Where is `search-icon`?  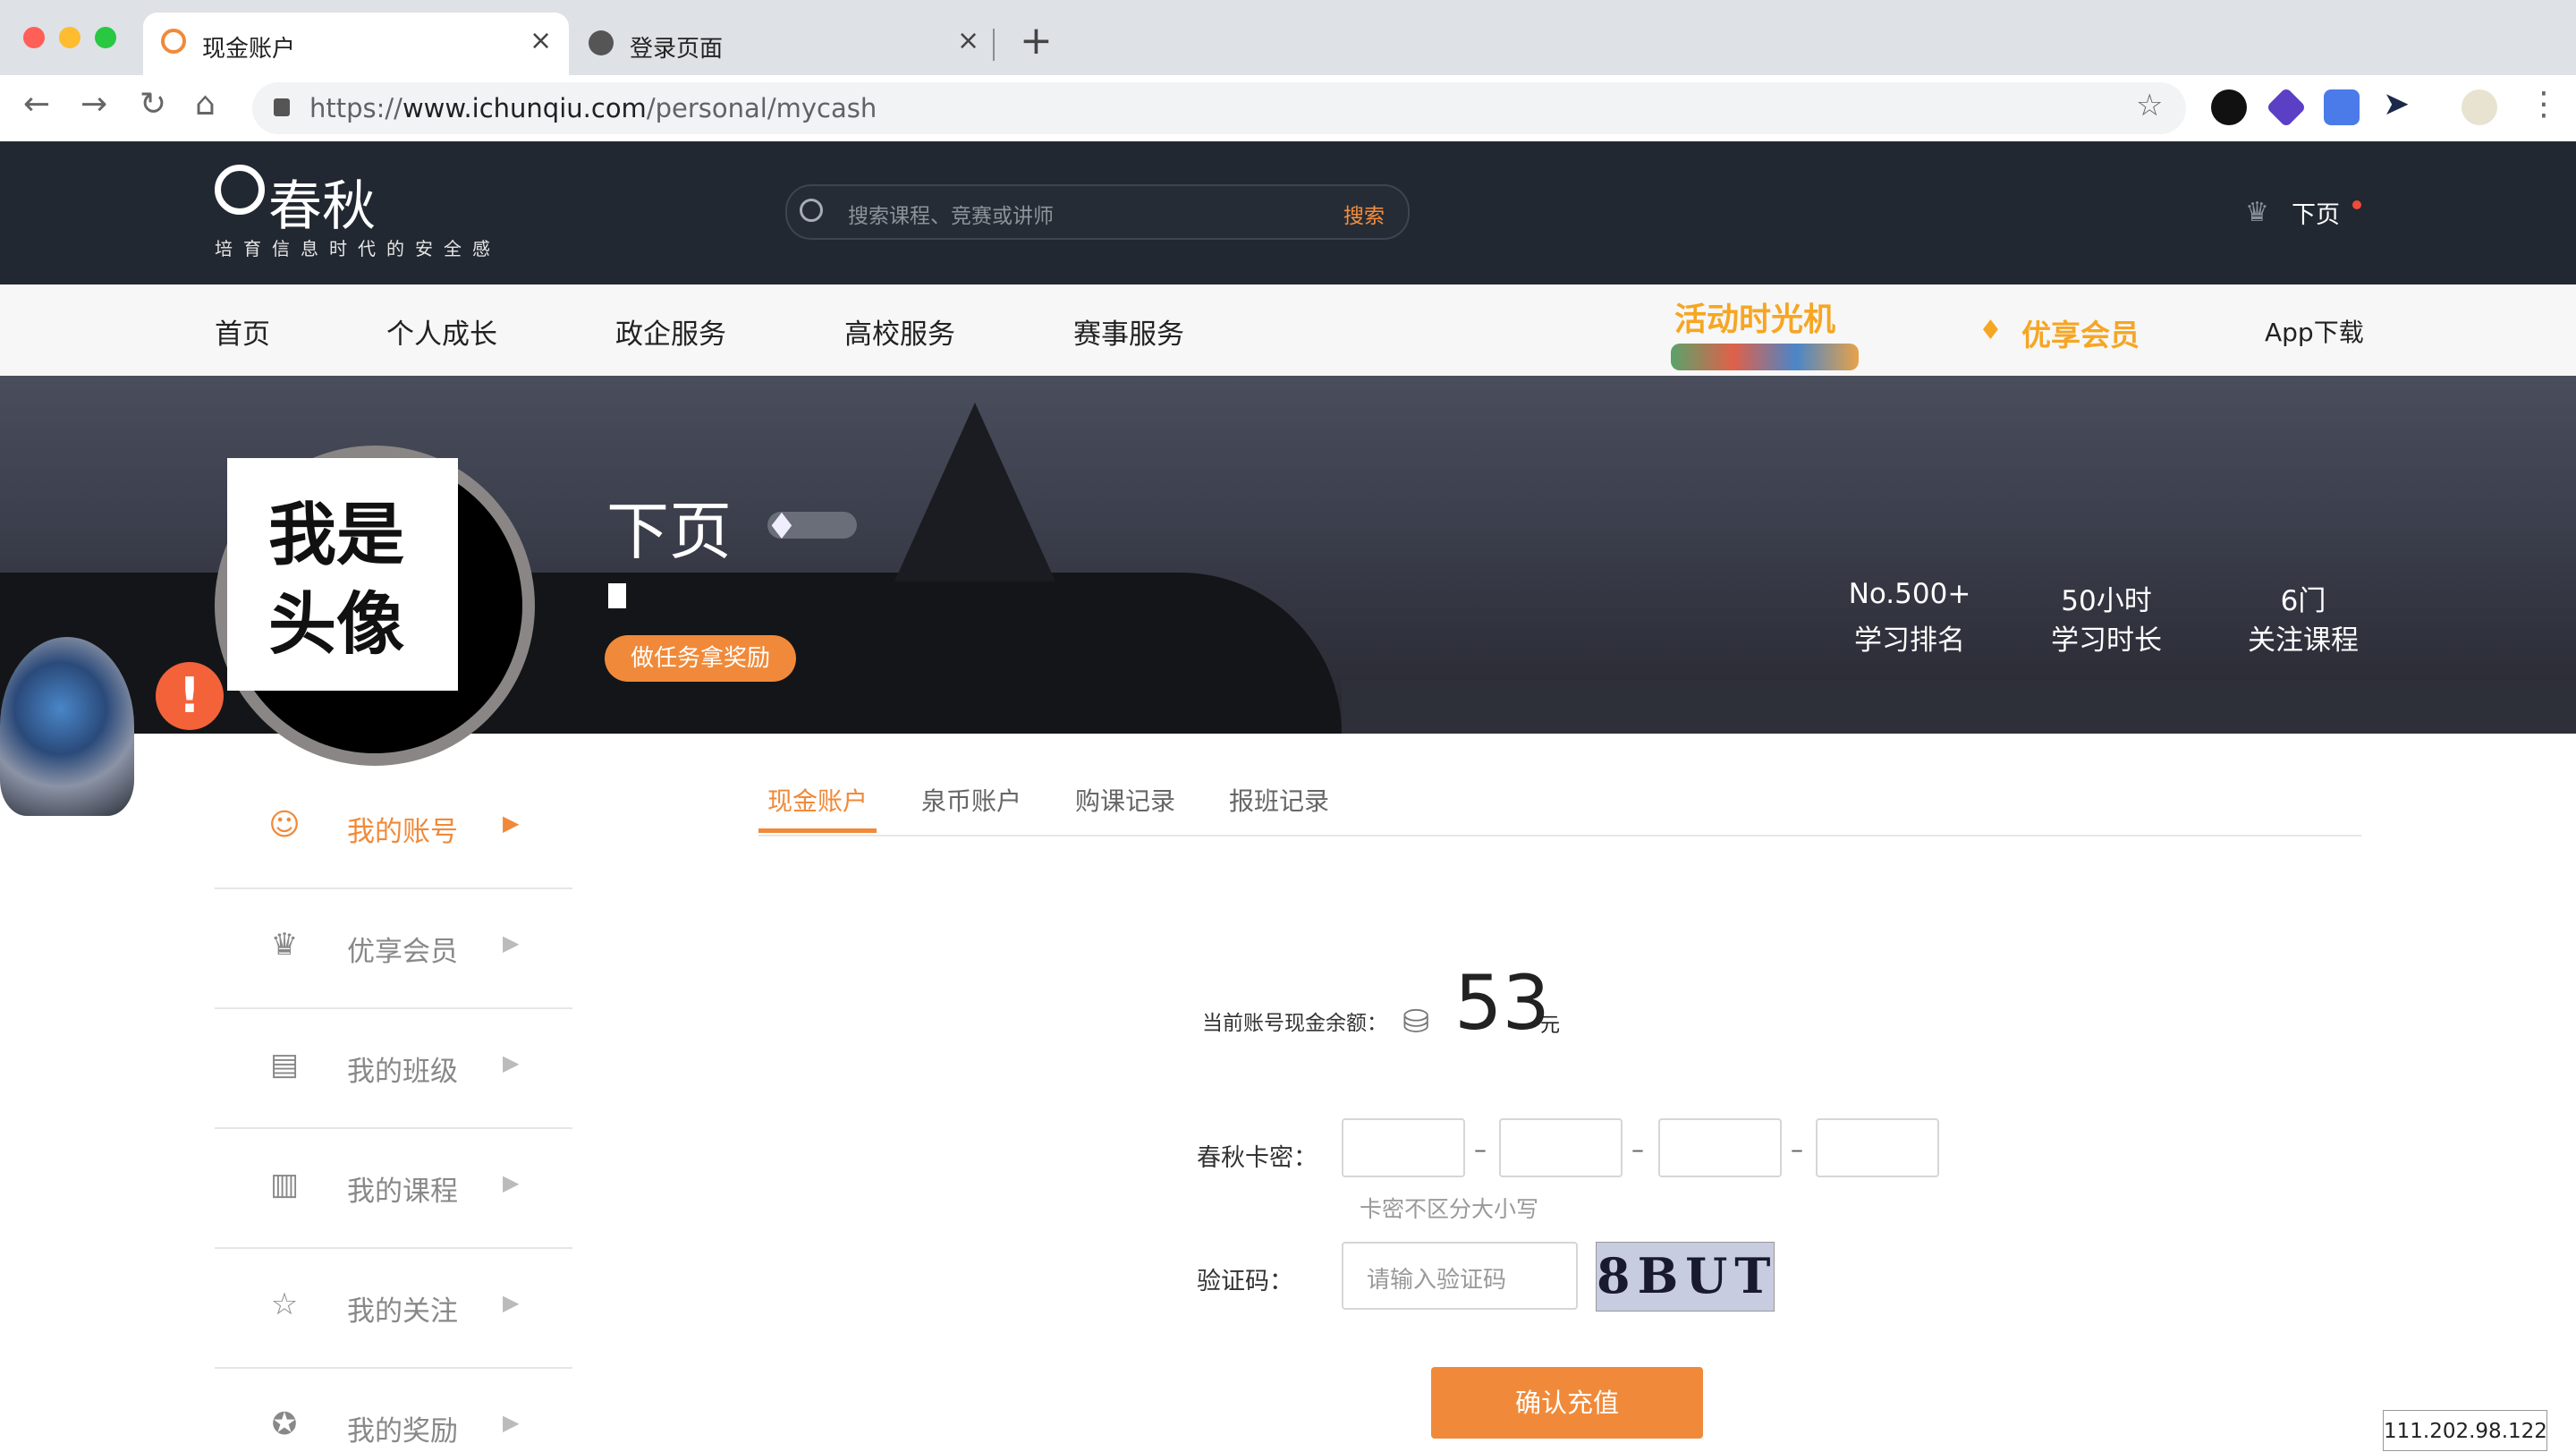
search-icon is located at coordinates (811, 210).